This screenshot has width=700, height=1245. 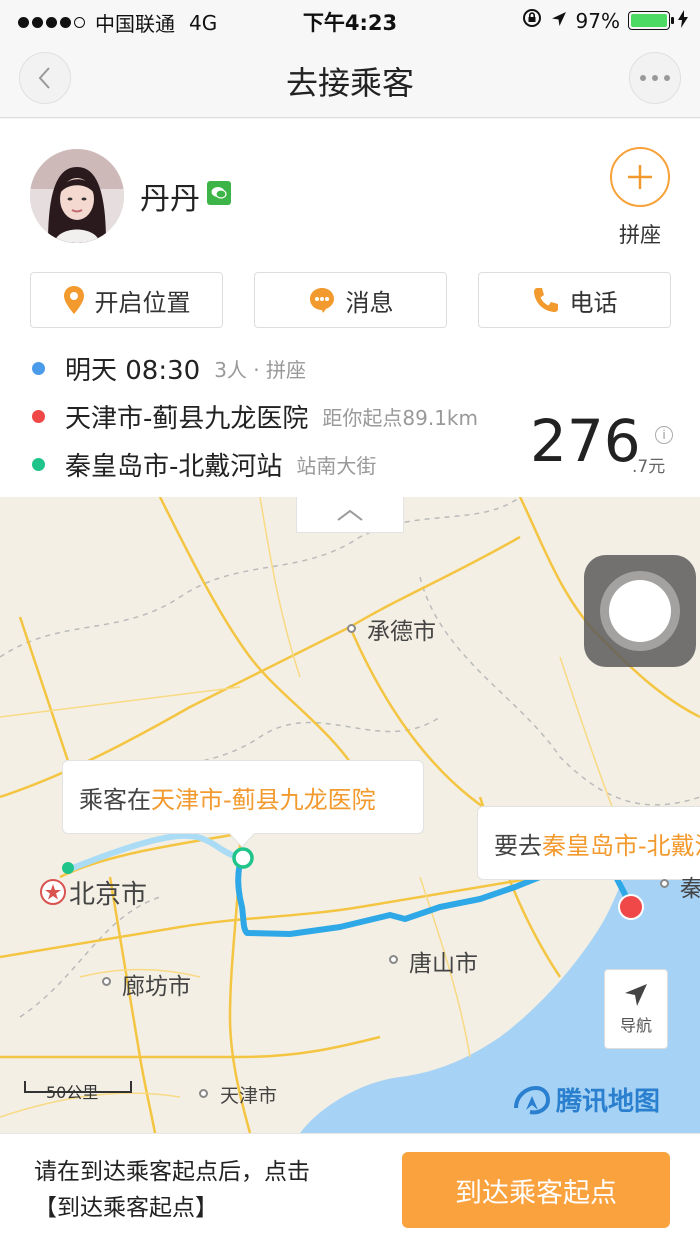 I want to click on avatar, so click(x=77, y=196).